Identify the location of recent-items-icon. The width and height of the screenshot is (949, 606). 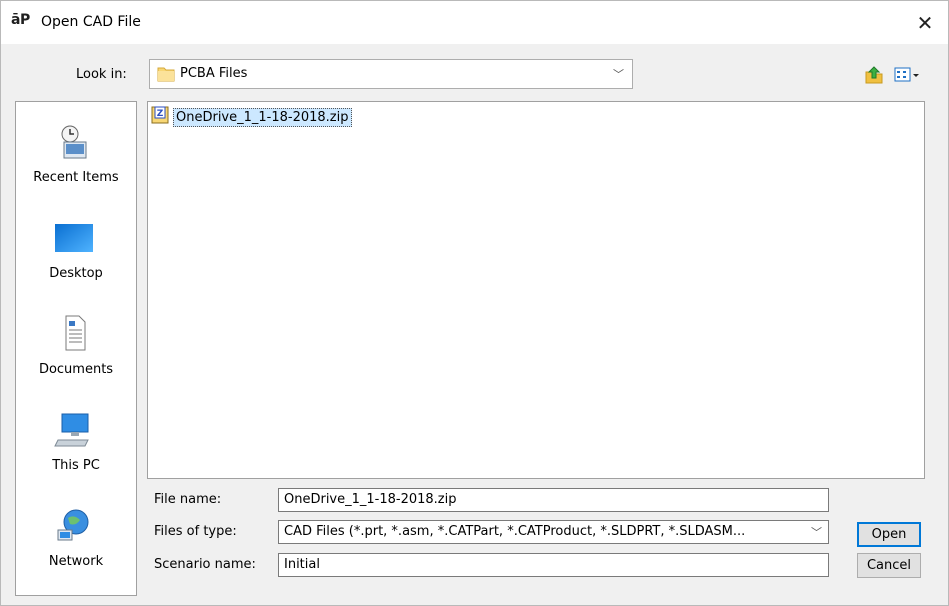
(74, 142).